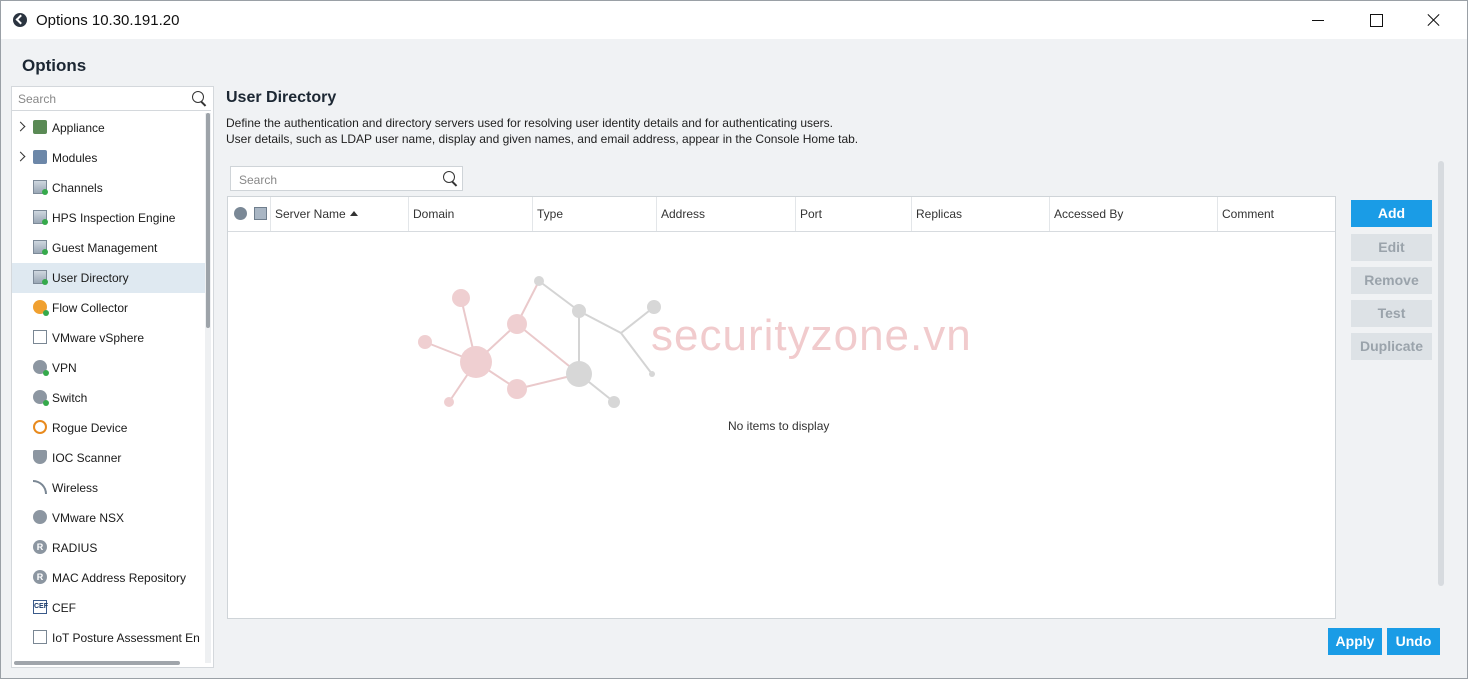  I want to click on sidebar-item-modules: Modules, so click(108, 158).